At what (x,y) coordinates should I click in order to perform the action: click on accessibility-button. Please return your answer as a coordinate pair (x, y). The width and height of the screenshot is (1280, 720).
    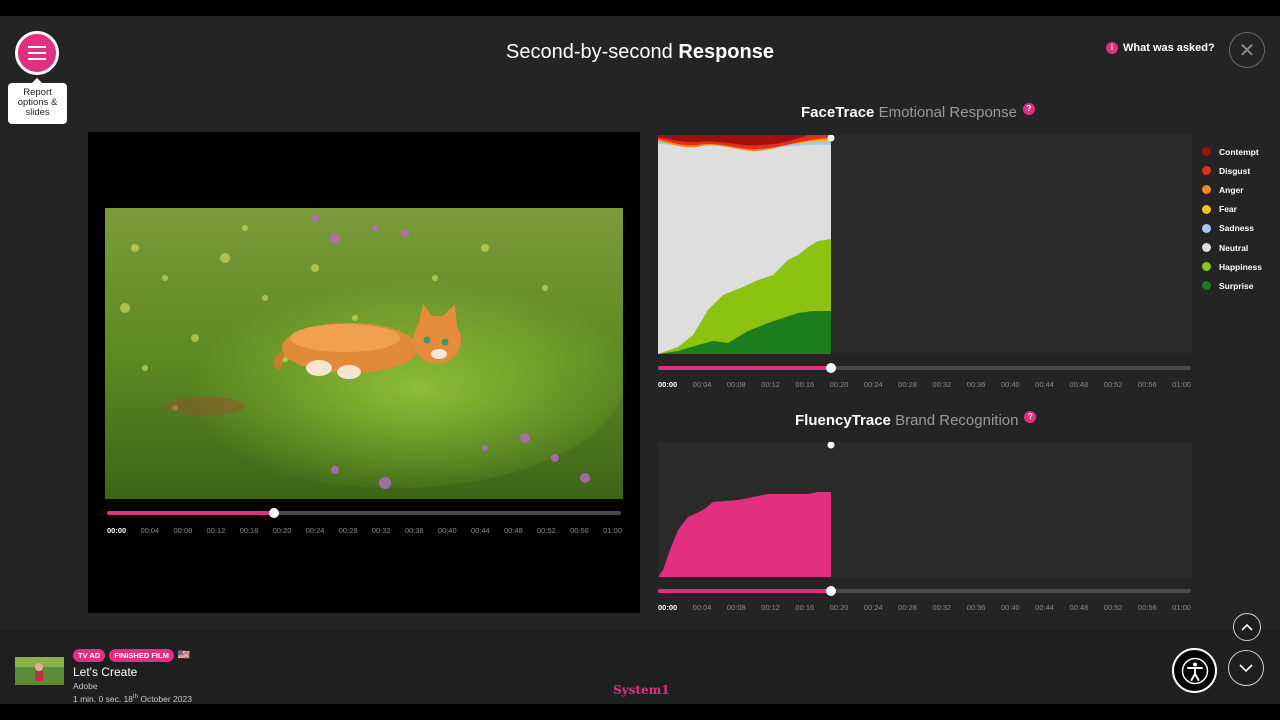
    Looking at the image, I should click on (1194, 670).